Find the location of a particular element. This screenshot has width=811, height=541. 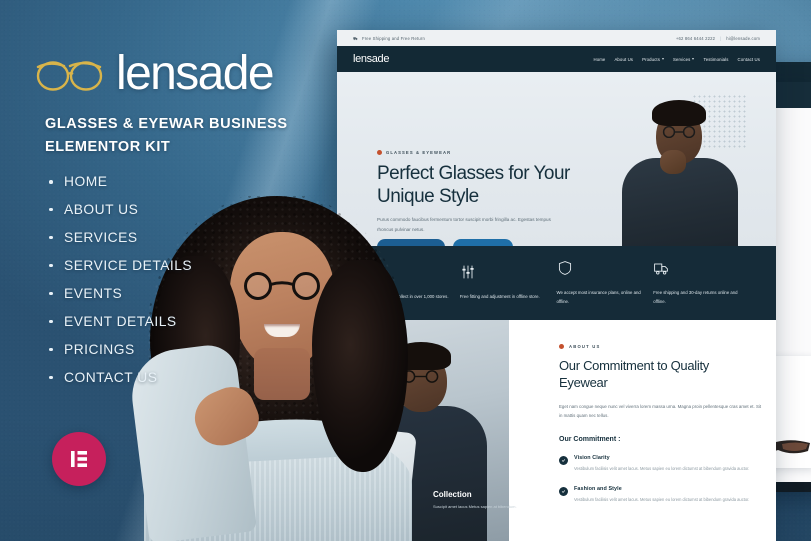

menu-item-event-details: EVENT DETAILS is located at coordinates (120, 322).